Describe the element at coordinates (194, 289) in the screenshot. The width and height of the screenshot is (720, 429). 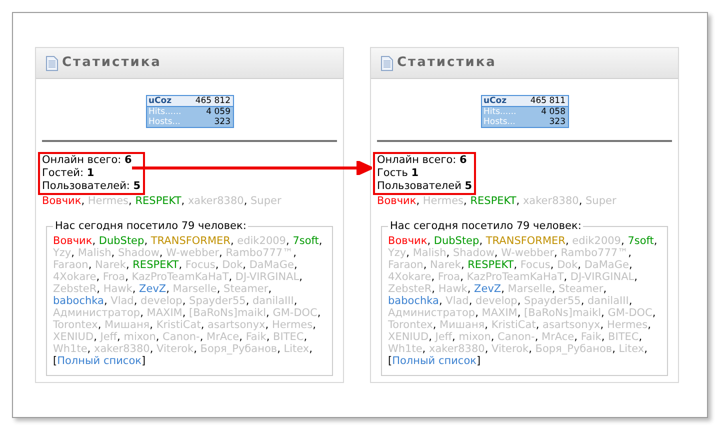
I see `user-link: Marselle` at that location.